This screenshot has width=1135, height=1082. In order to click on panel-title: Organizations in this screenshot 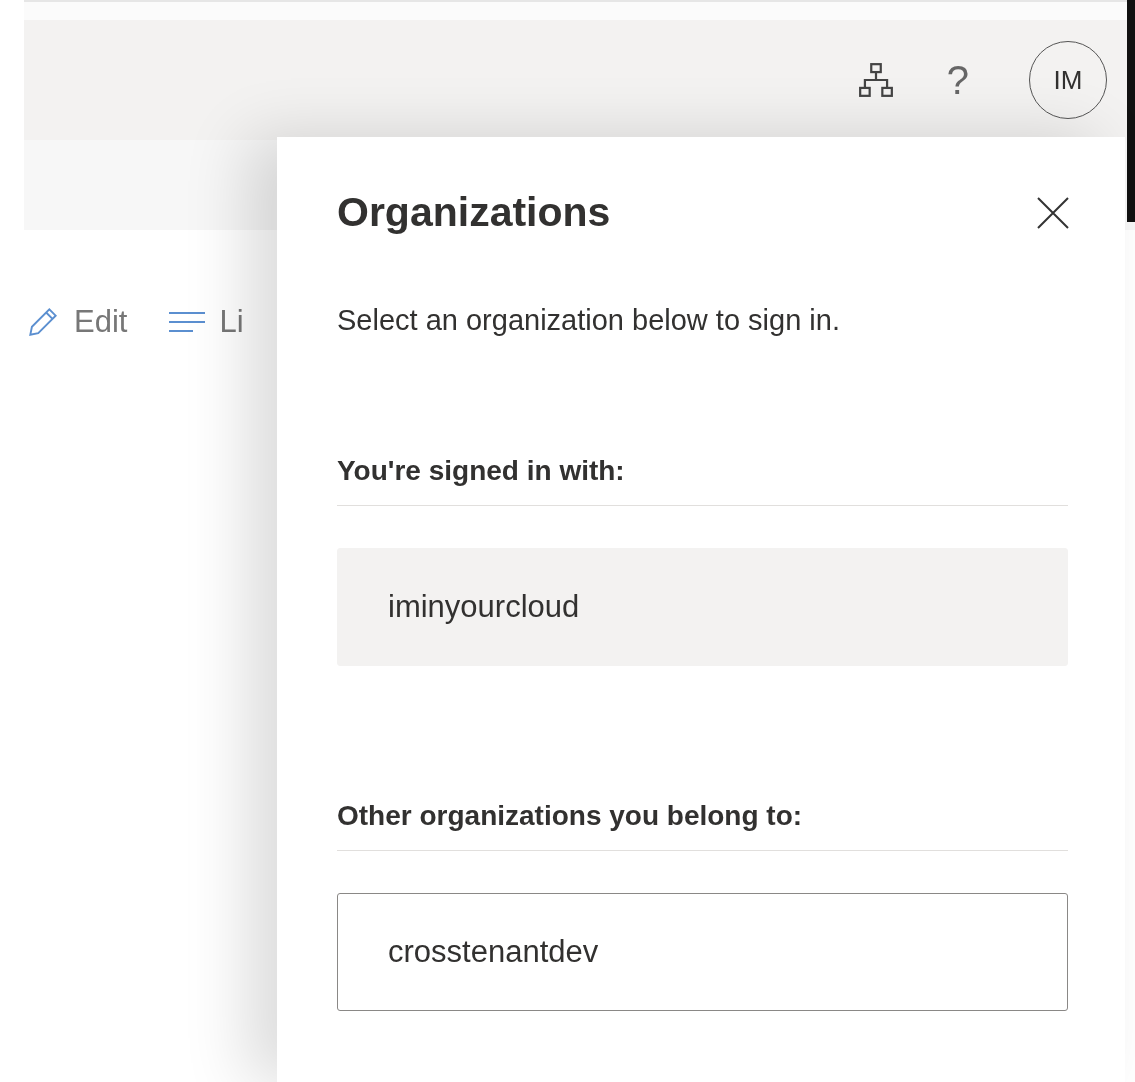, I will do `click(474, 212)`.